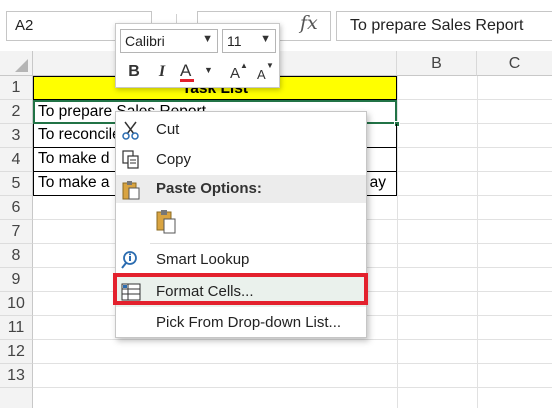  Describe the element at coordinates (130, 130) in the screenshot. I see `scissors-icon` at that location.